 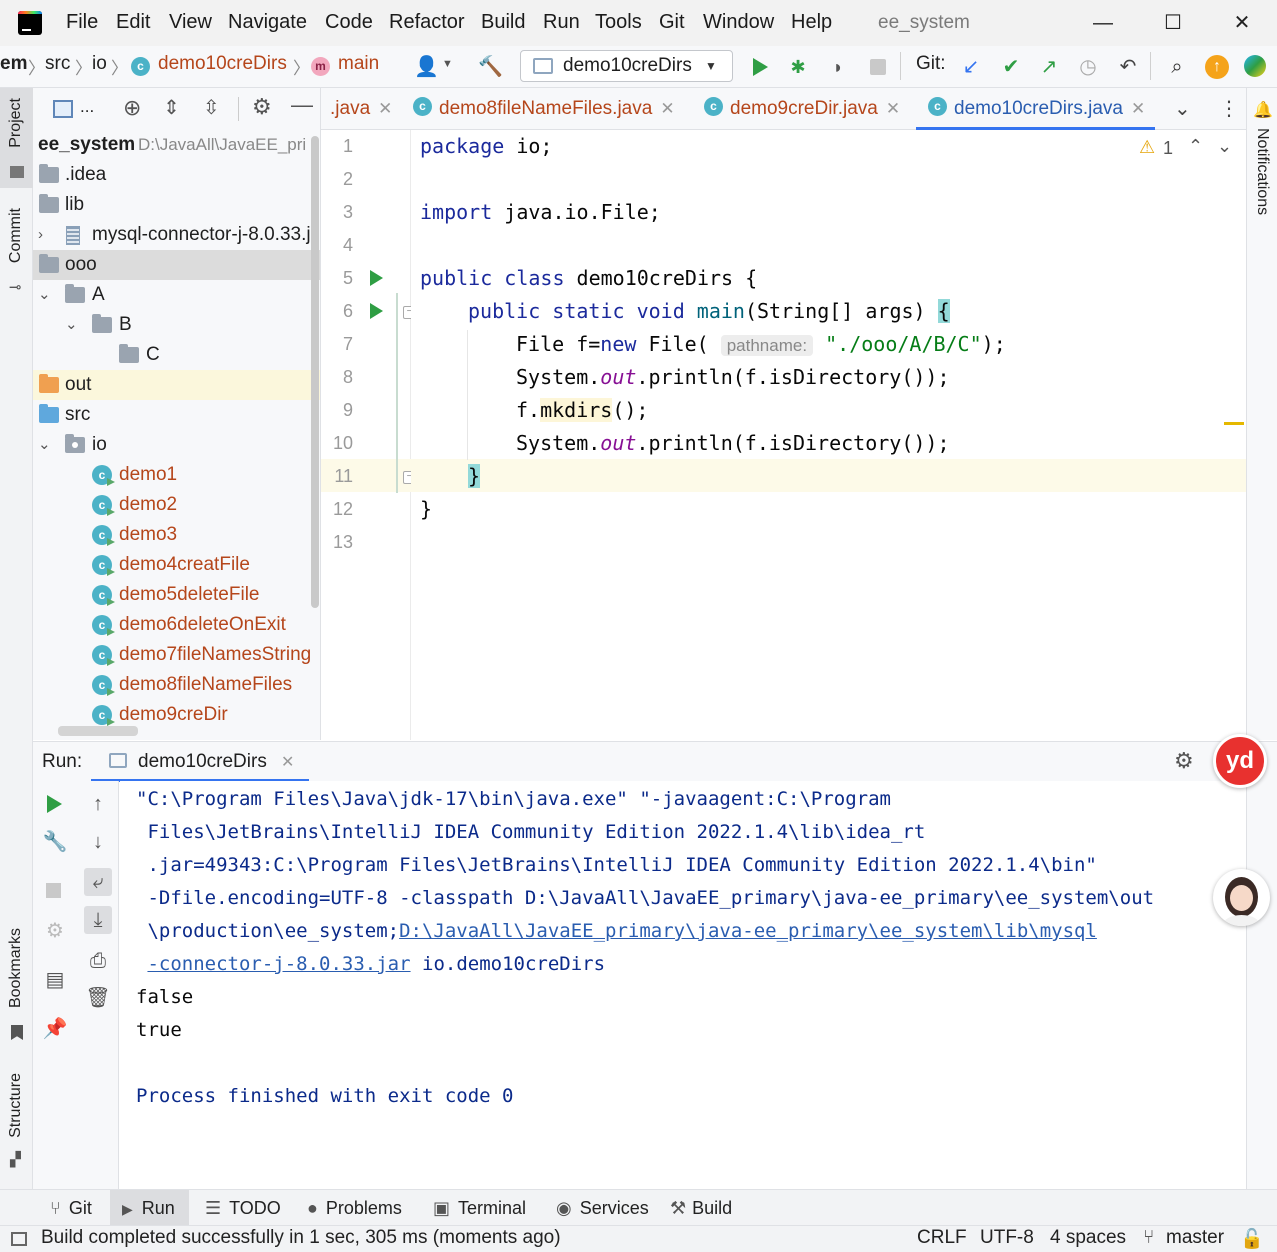 I want to click on tree-item-demo6: c demo6deleteOnExit, so click(x=176, y=625).